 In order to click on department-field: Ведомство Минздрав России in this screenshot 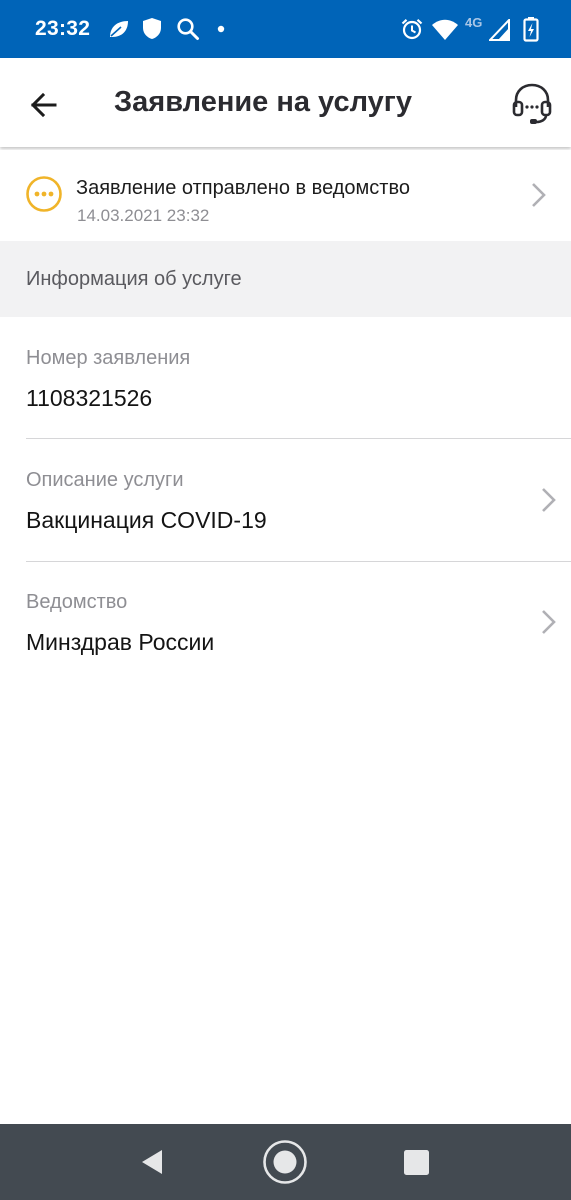, I will do `click(285, 622)`.